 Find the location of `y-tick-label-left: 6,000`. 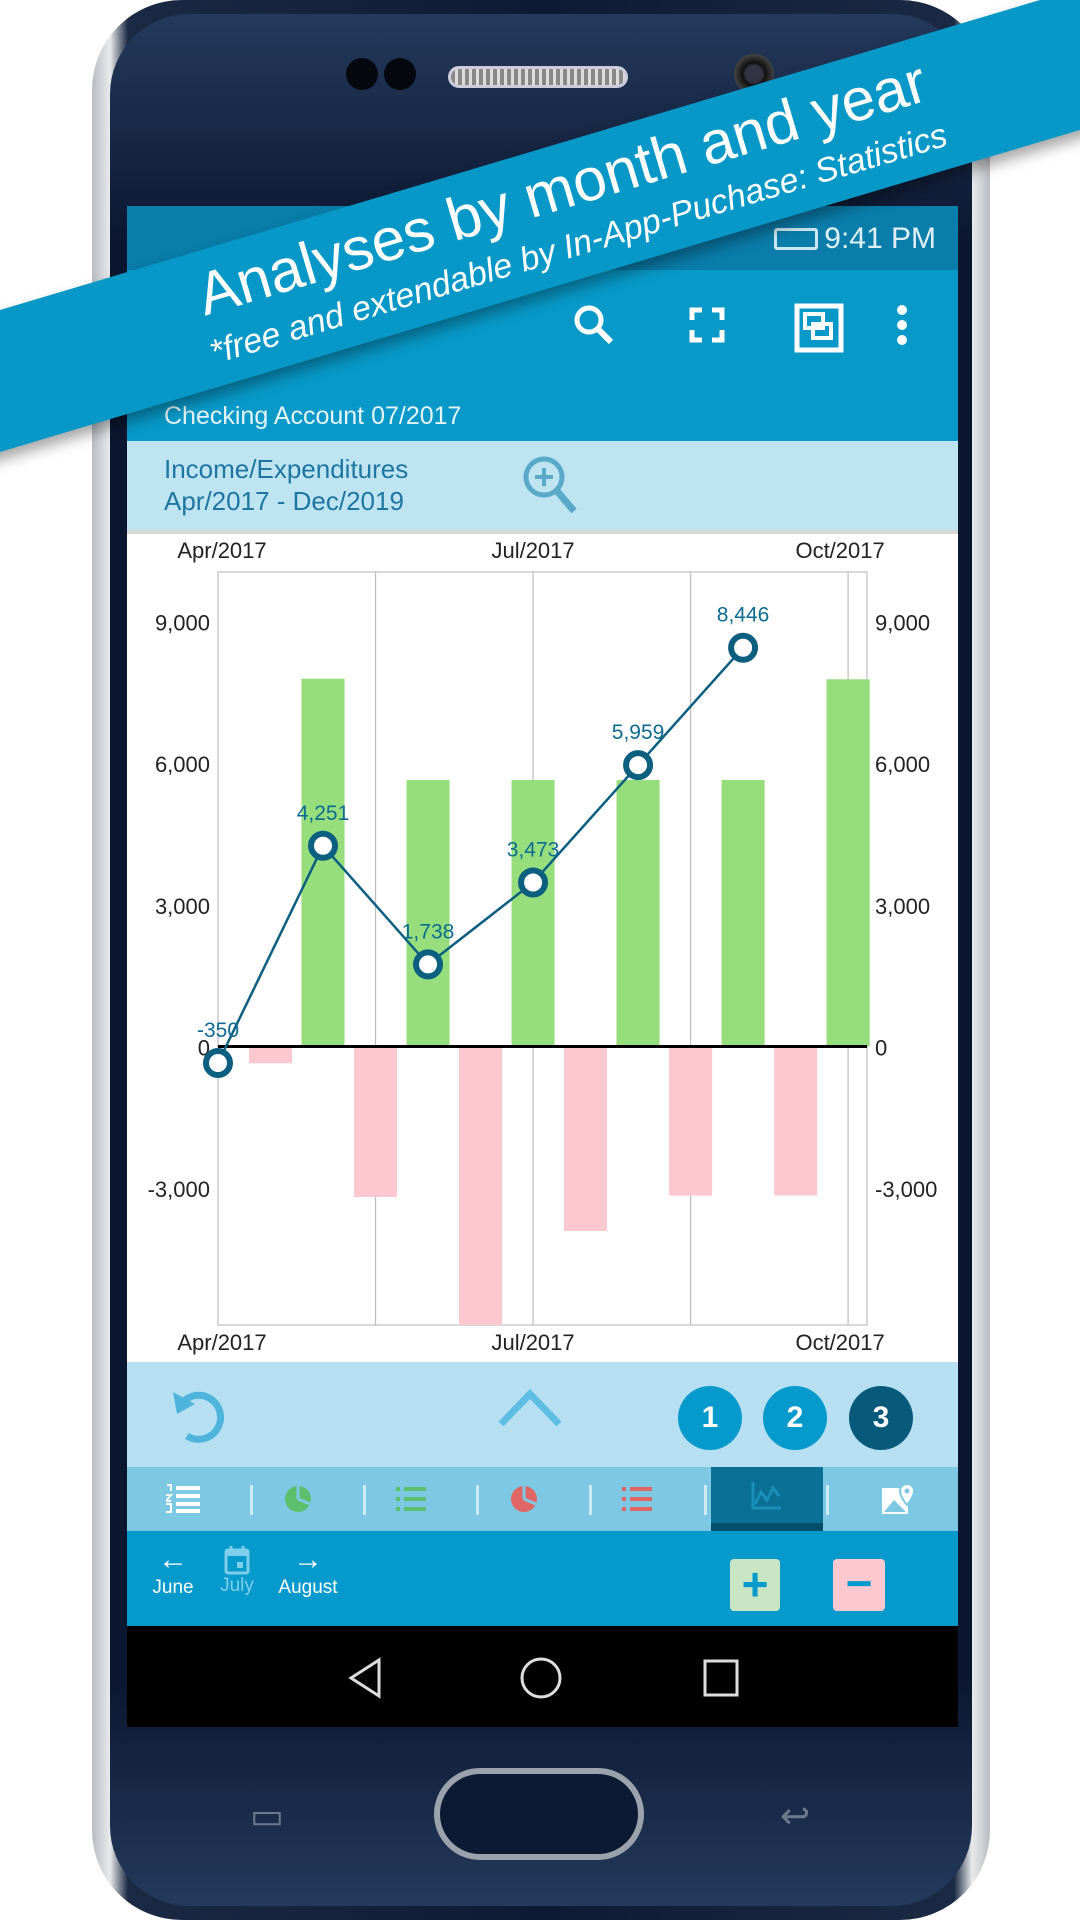

y-tick-label-left: 6,000 is located at coordinates (182, 764).